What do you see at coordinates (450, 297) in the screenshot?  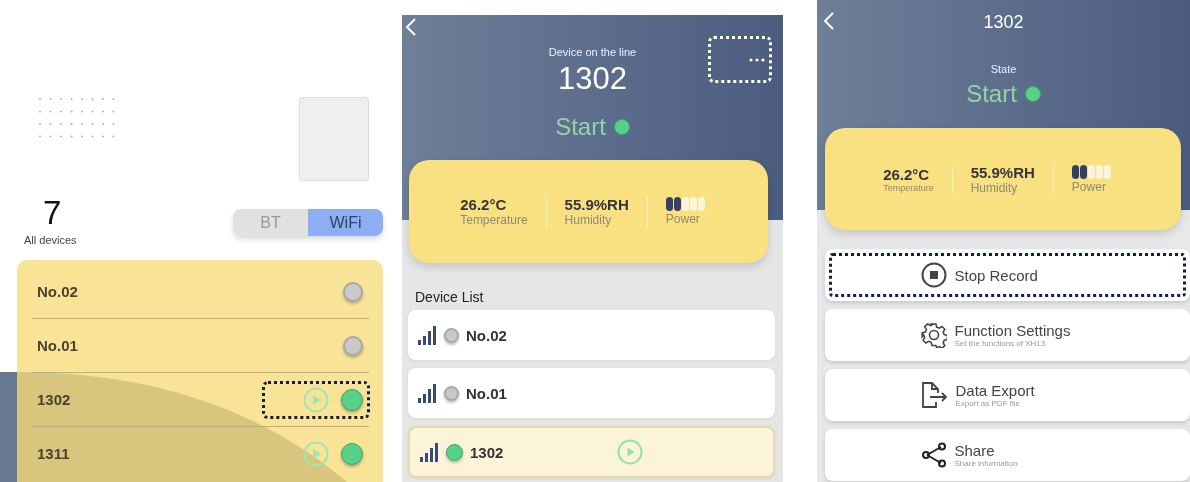 I see `section-title: Device List` at bounding box center [450, 297].